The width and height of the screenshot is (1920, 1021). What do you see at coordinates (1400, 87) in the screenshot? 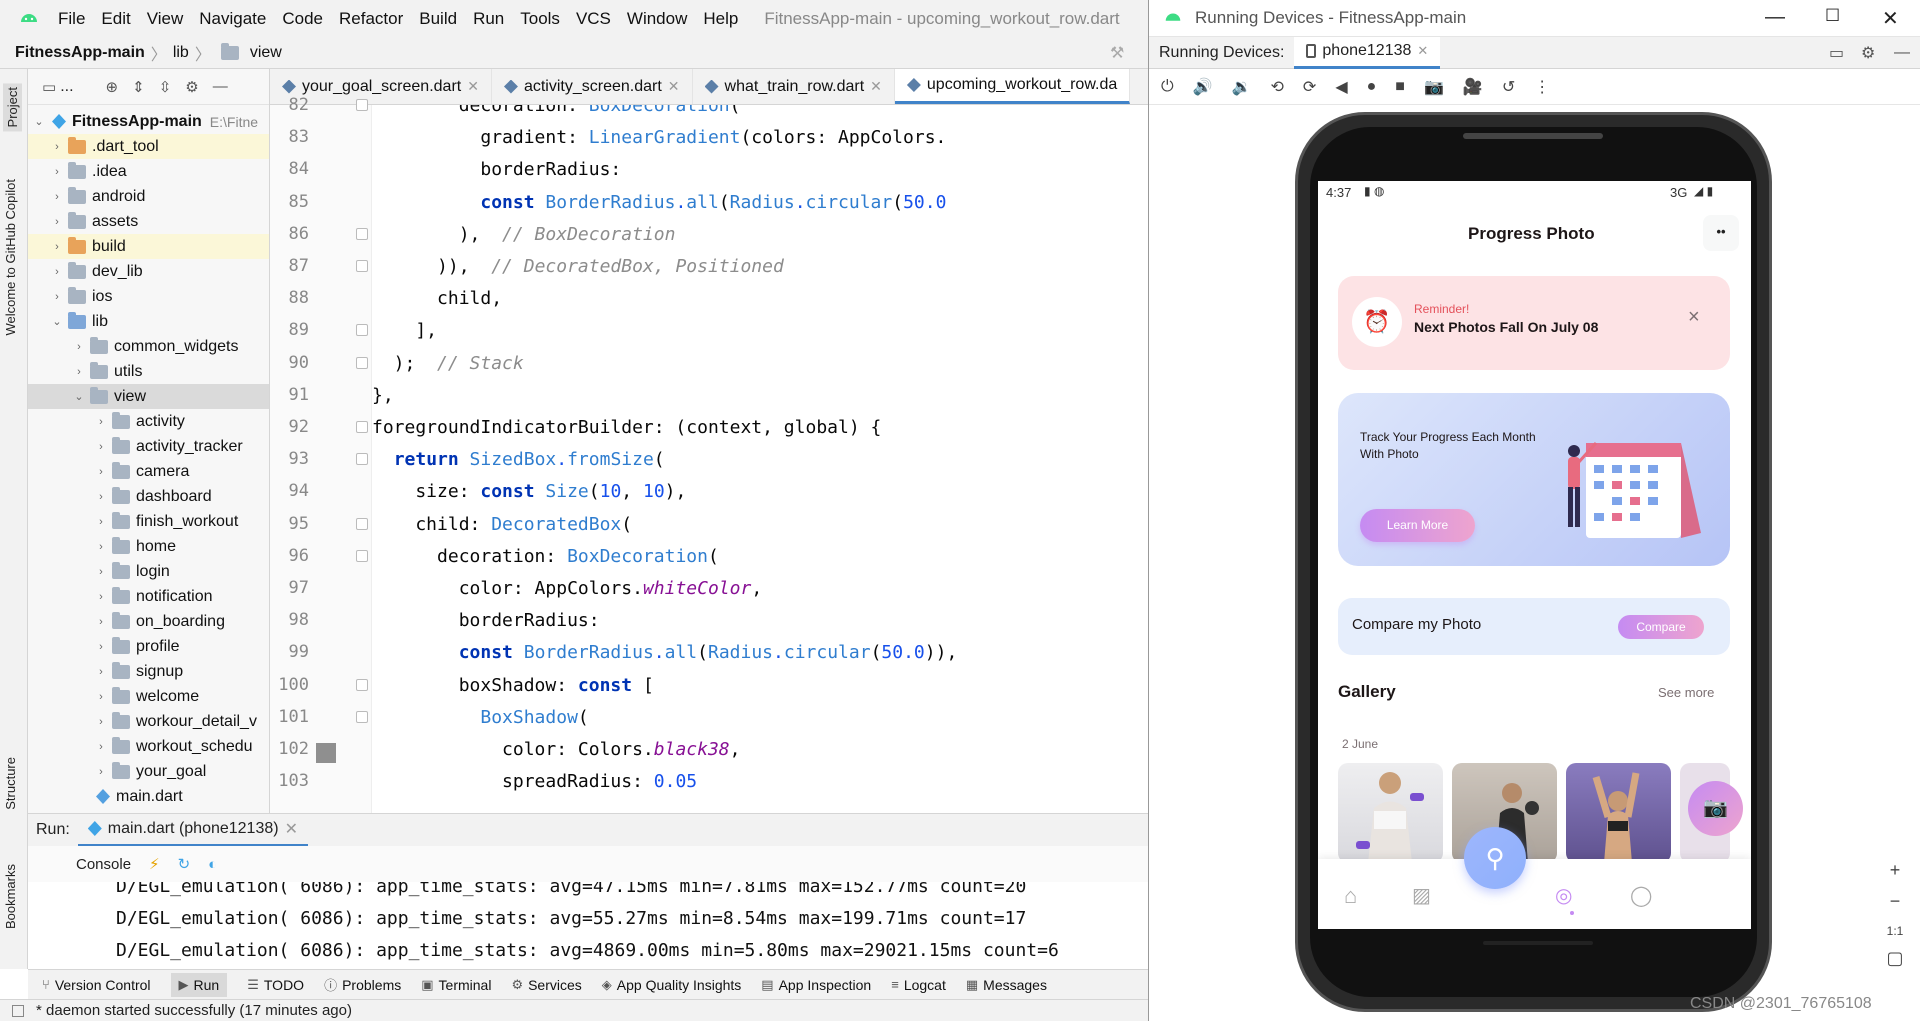
I see `overview-icon: ■` at bounding box center [1400, 87].